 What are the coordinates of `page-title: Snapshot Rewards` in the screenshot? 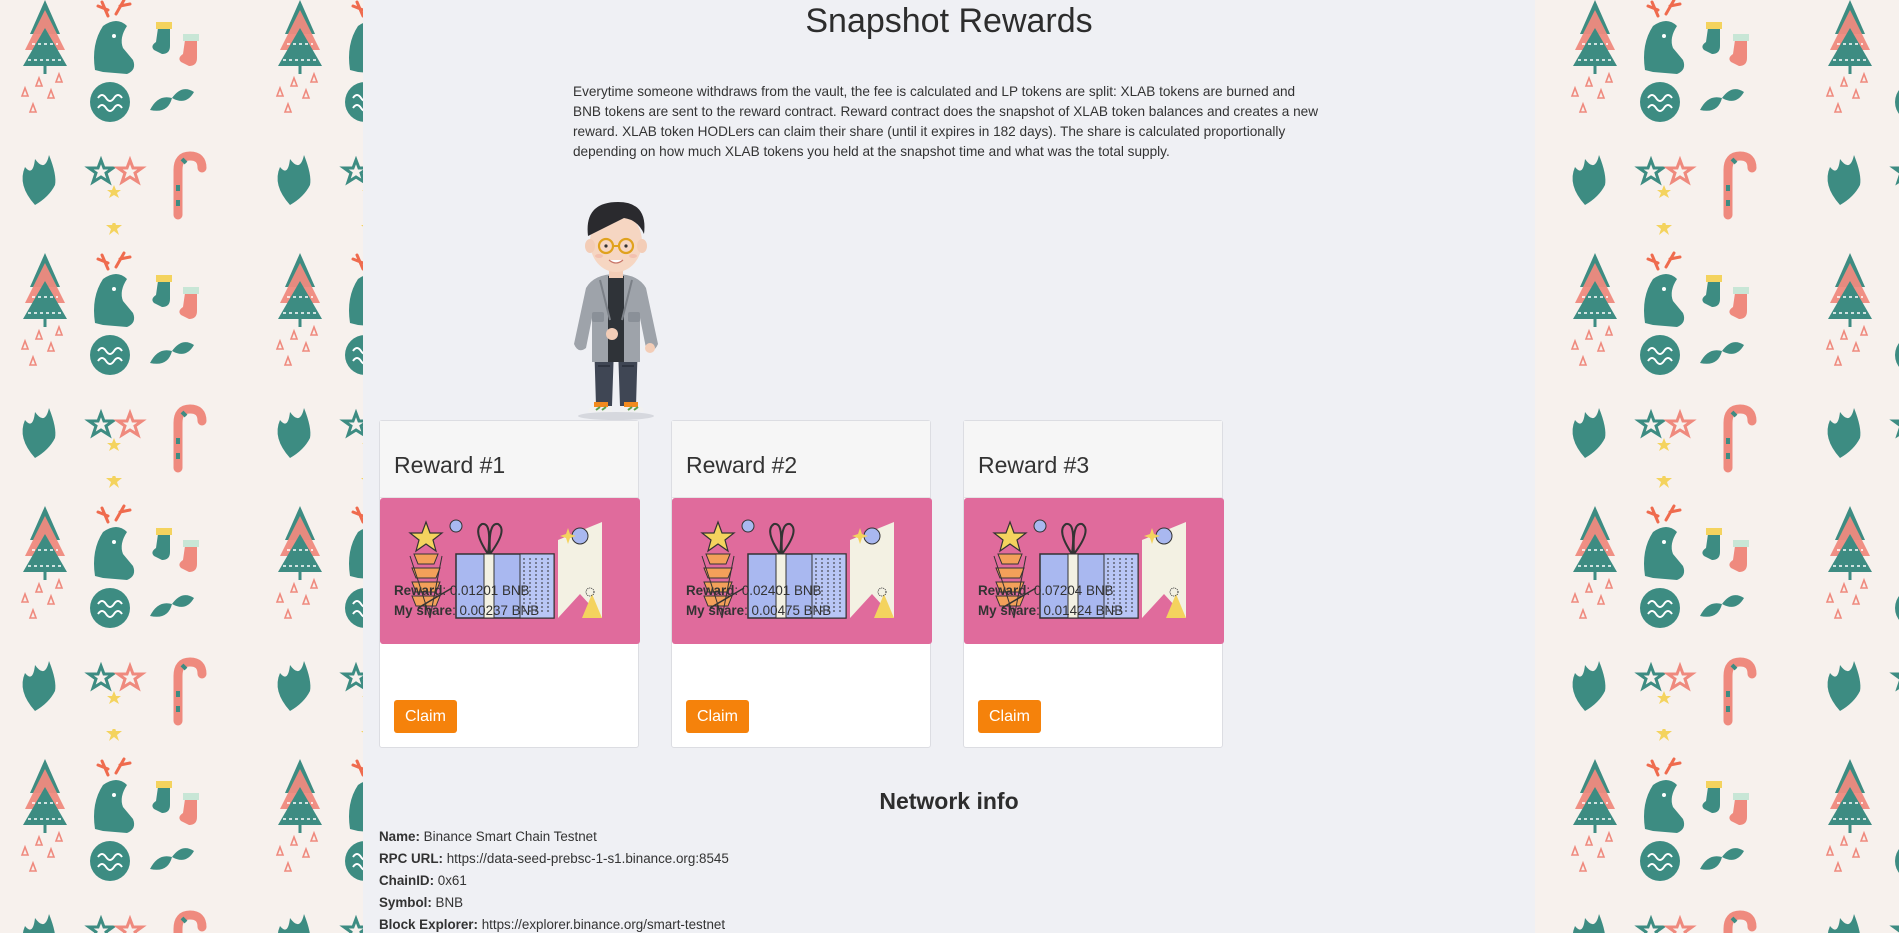 It's located at (949, 21).